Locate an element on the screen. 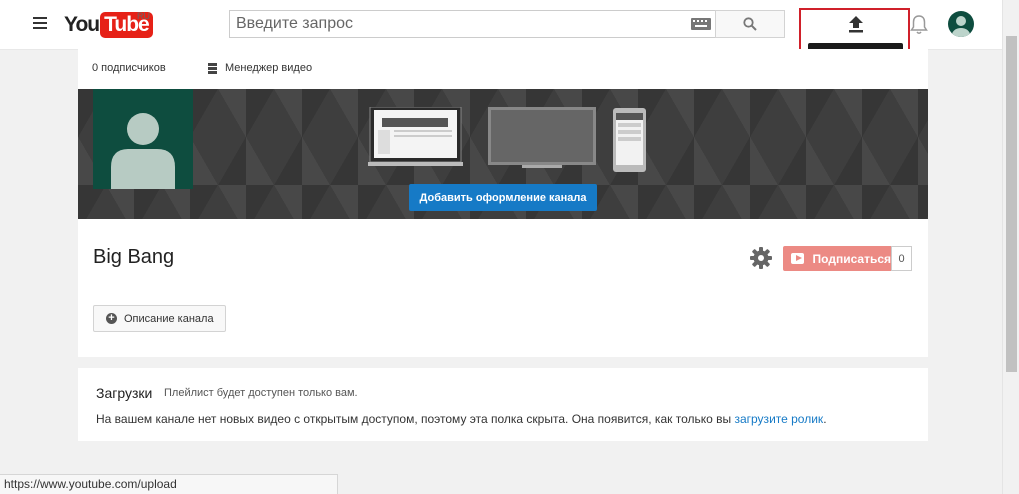  channel-avatar is located at coordinates (143, 139).